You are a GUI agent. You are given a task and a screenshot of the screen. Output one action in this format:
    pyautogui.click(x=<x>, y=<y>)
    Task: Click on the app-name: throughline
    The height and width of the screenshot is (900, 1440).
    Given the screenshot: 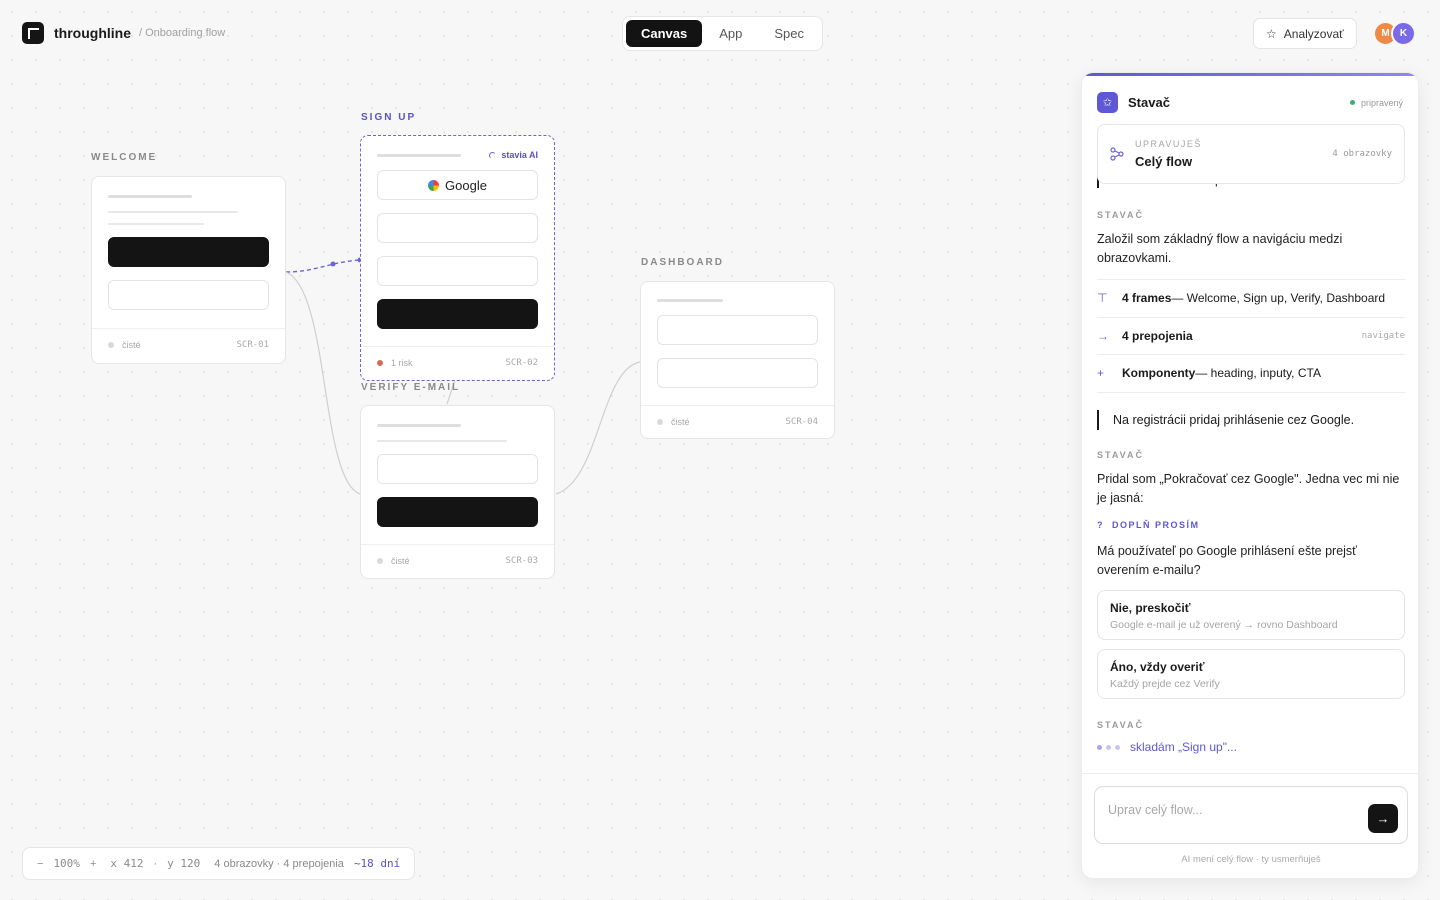 What is the action you would take?
    pyautogui.click(x=92, y=33)
    